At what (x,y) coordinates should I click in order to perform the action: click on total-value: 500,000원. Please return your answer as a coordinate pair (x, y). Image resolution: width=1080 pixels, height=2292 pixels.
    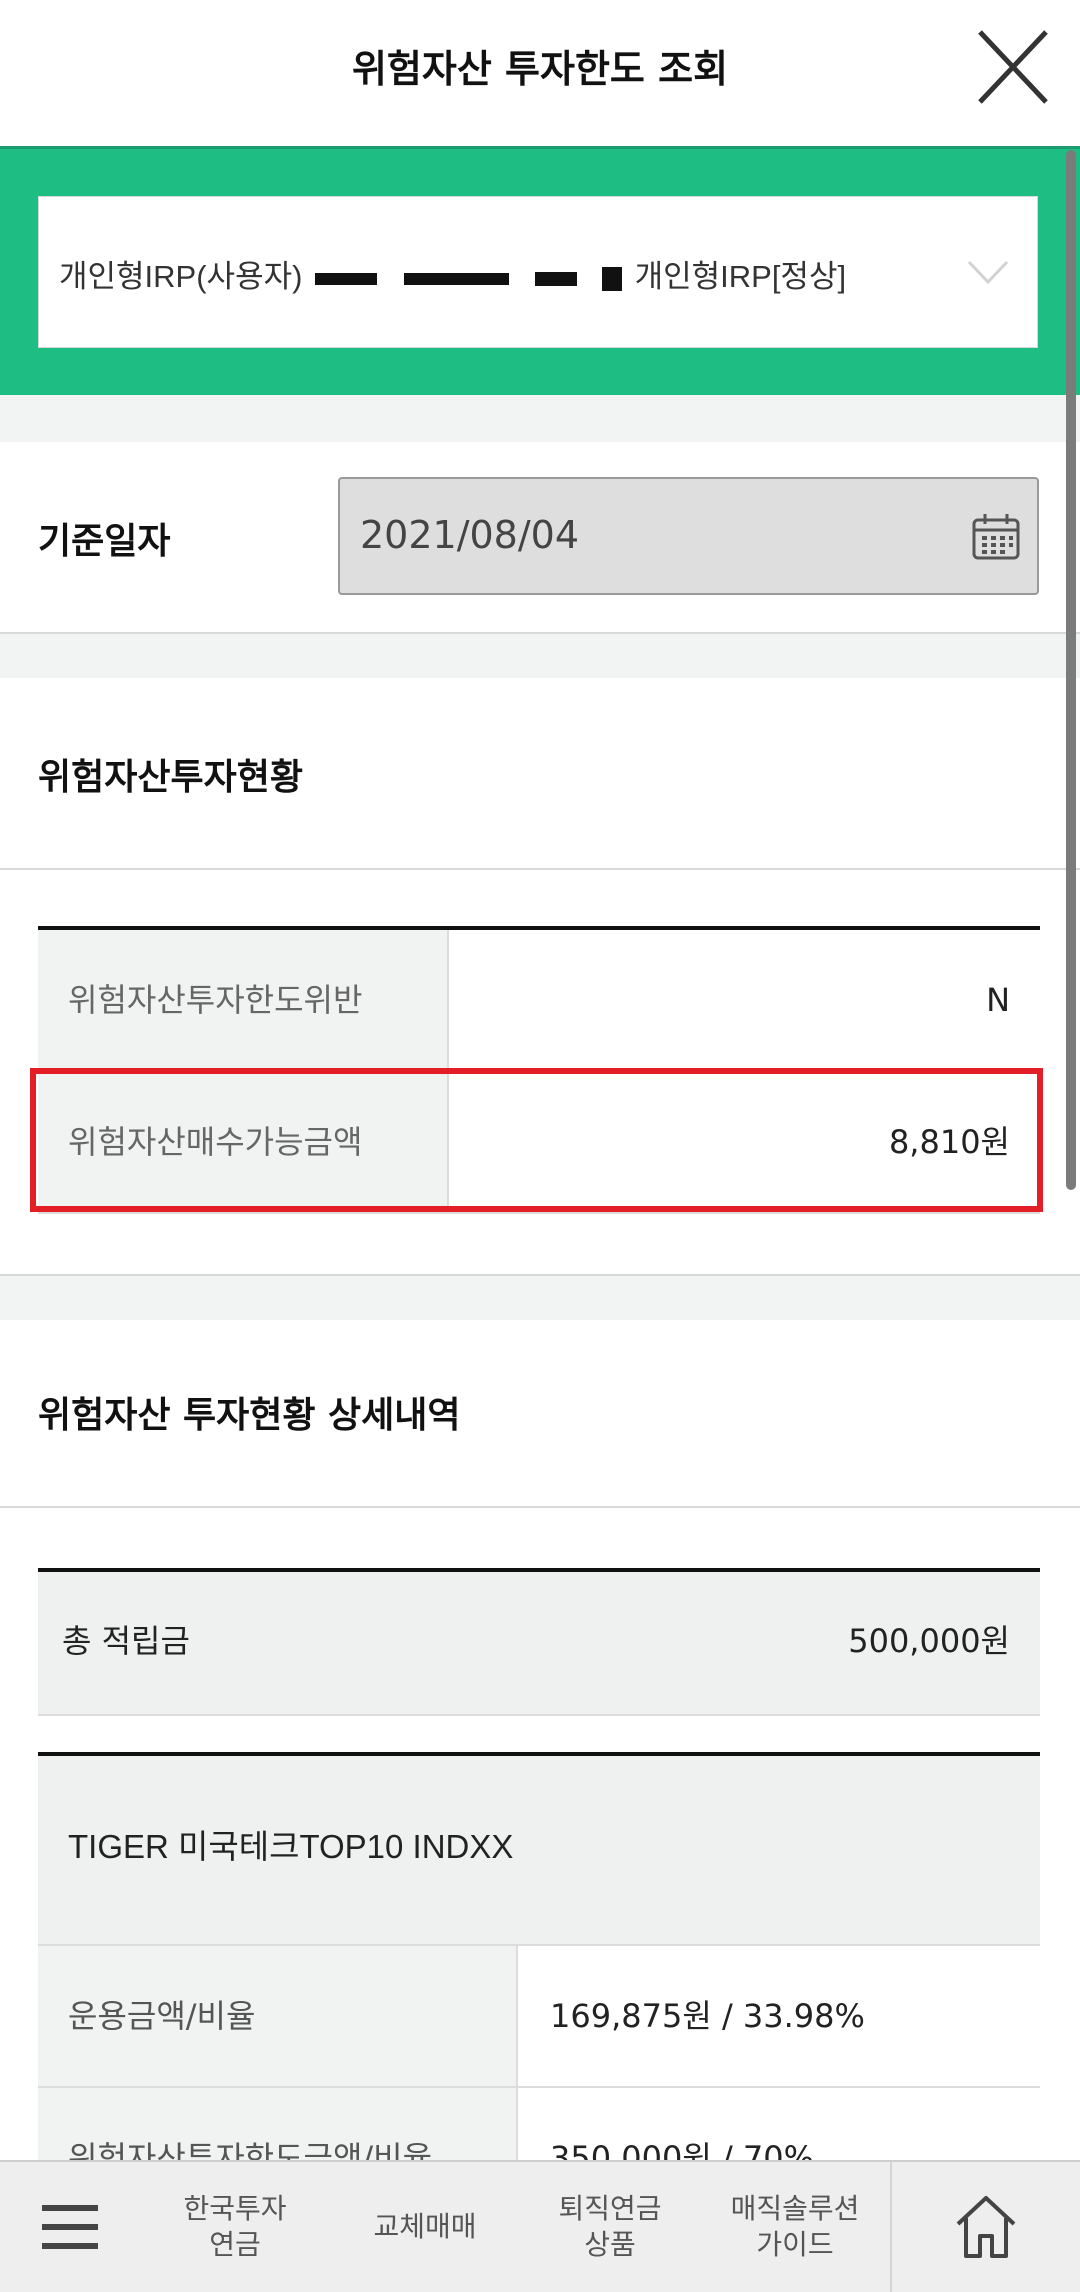
    Looking at the image, I should click on (929, 1641).